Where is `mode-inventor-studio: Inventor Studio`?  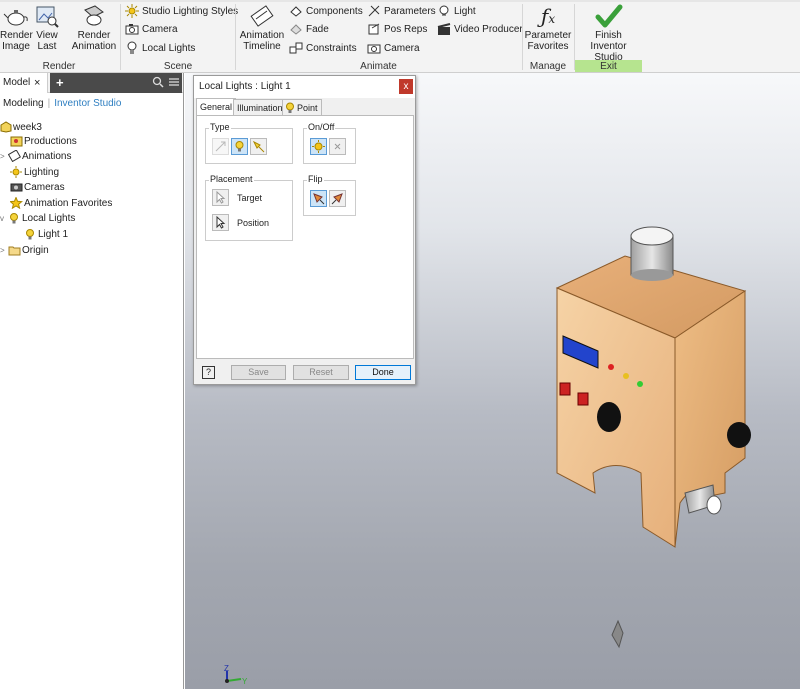 mode-inventor-studio: Inventor Studio is located at coordinates (87, 103).